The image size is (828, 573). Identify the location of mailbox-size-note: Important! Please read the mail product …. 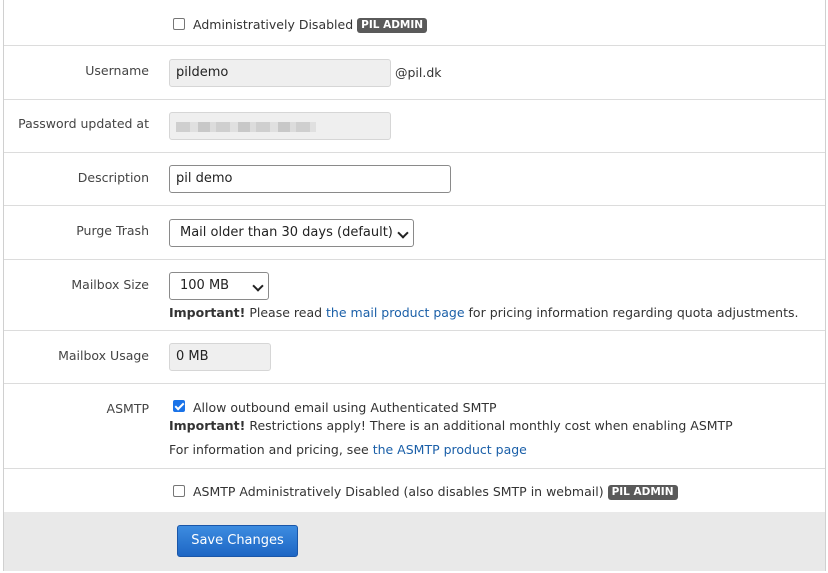
(484, 312).